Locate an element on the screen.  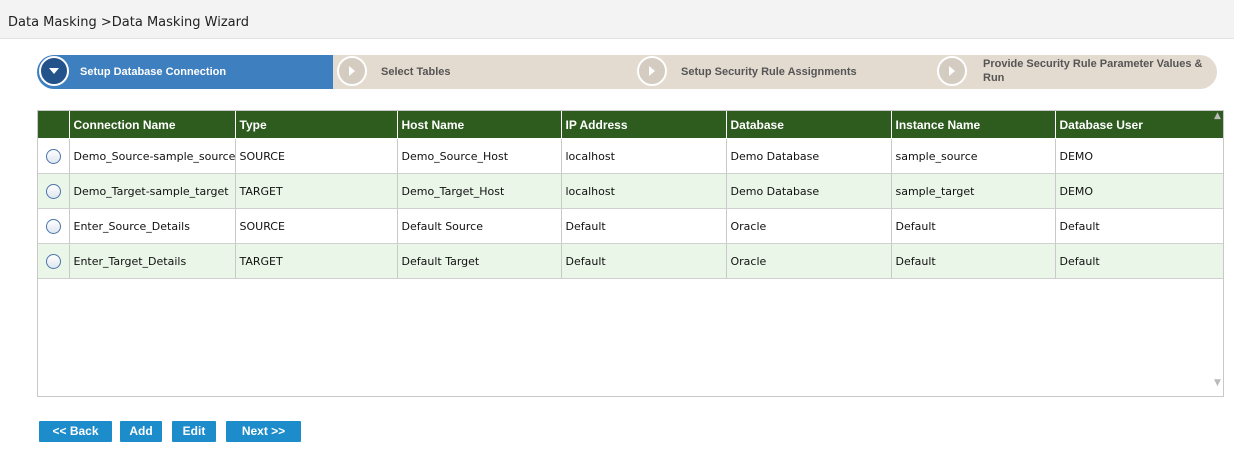
wizard-step-setup-database-connection: Setup Database Connection is located at coordinates (185, 72).